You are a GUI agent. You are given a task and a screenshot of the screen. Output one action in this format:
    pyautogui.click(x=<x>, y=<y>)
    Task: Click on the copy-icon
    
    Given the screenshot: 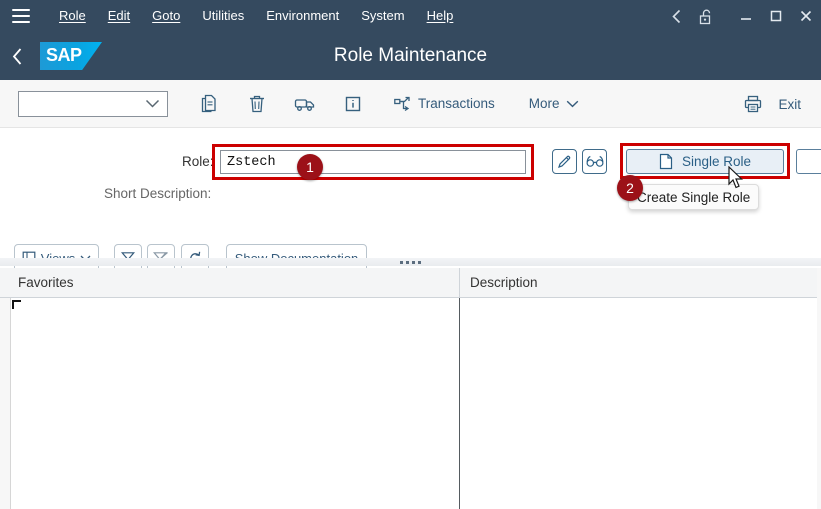 What is the action you would take?
    pyautogui.click(x=209, y=104)
    